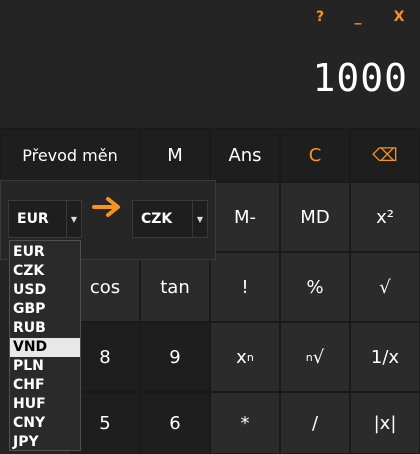  What do you see at coordinates (315, 423) in the screenshot?
I see `divide-button: /` at bounding box center [315, 423].